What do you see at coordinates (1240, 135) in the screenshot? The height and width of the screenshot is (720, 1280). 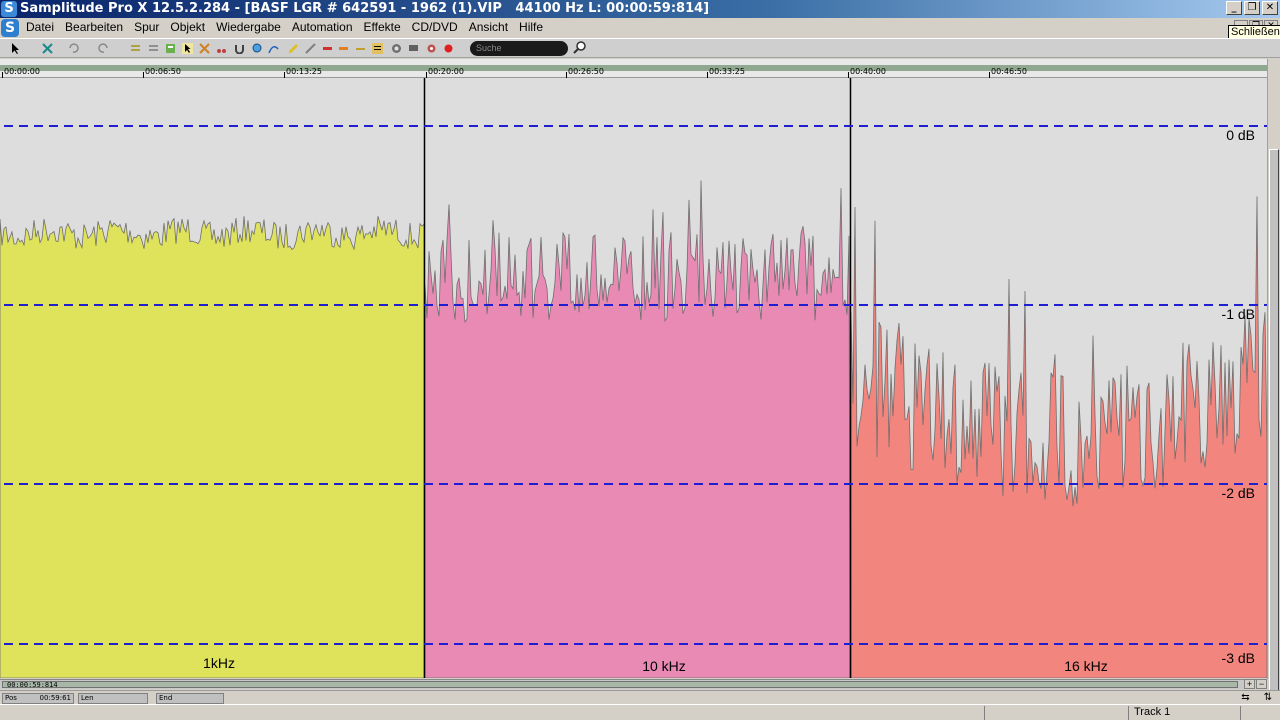 I see `db-label: 0 dB` at bounding box center [1240, 135].